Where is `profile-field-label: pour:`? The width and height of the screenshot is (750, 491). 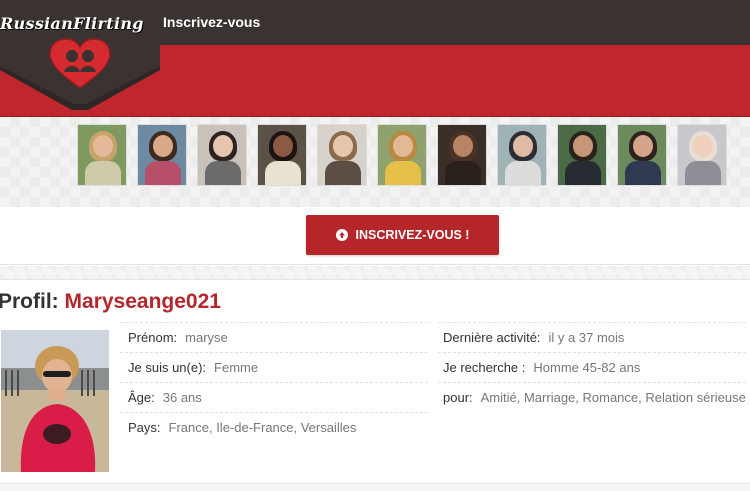 profile-field-label: pour: is located at coordinates (458, 397).